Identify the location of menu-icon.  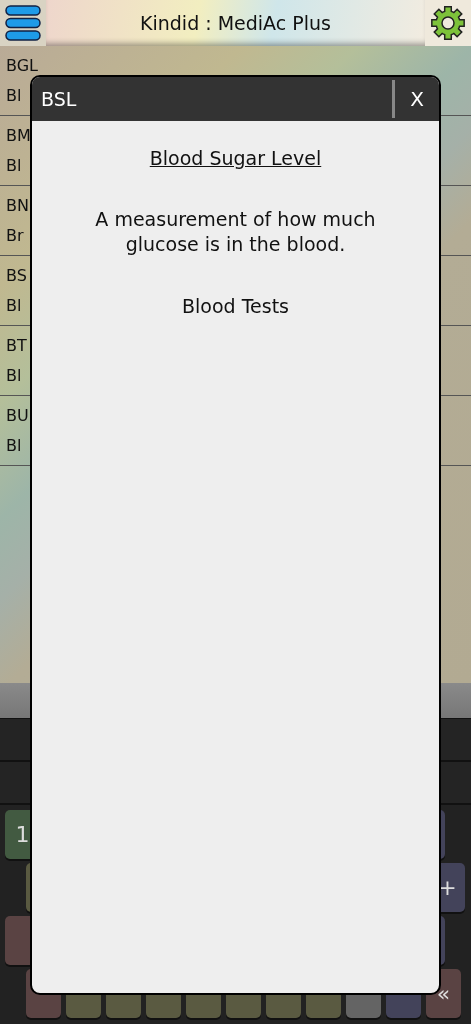
(23, 23).